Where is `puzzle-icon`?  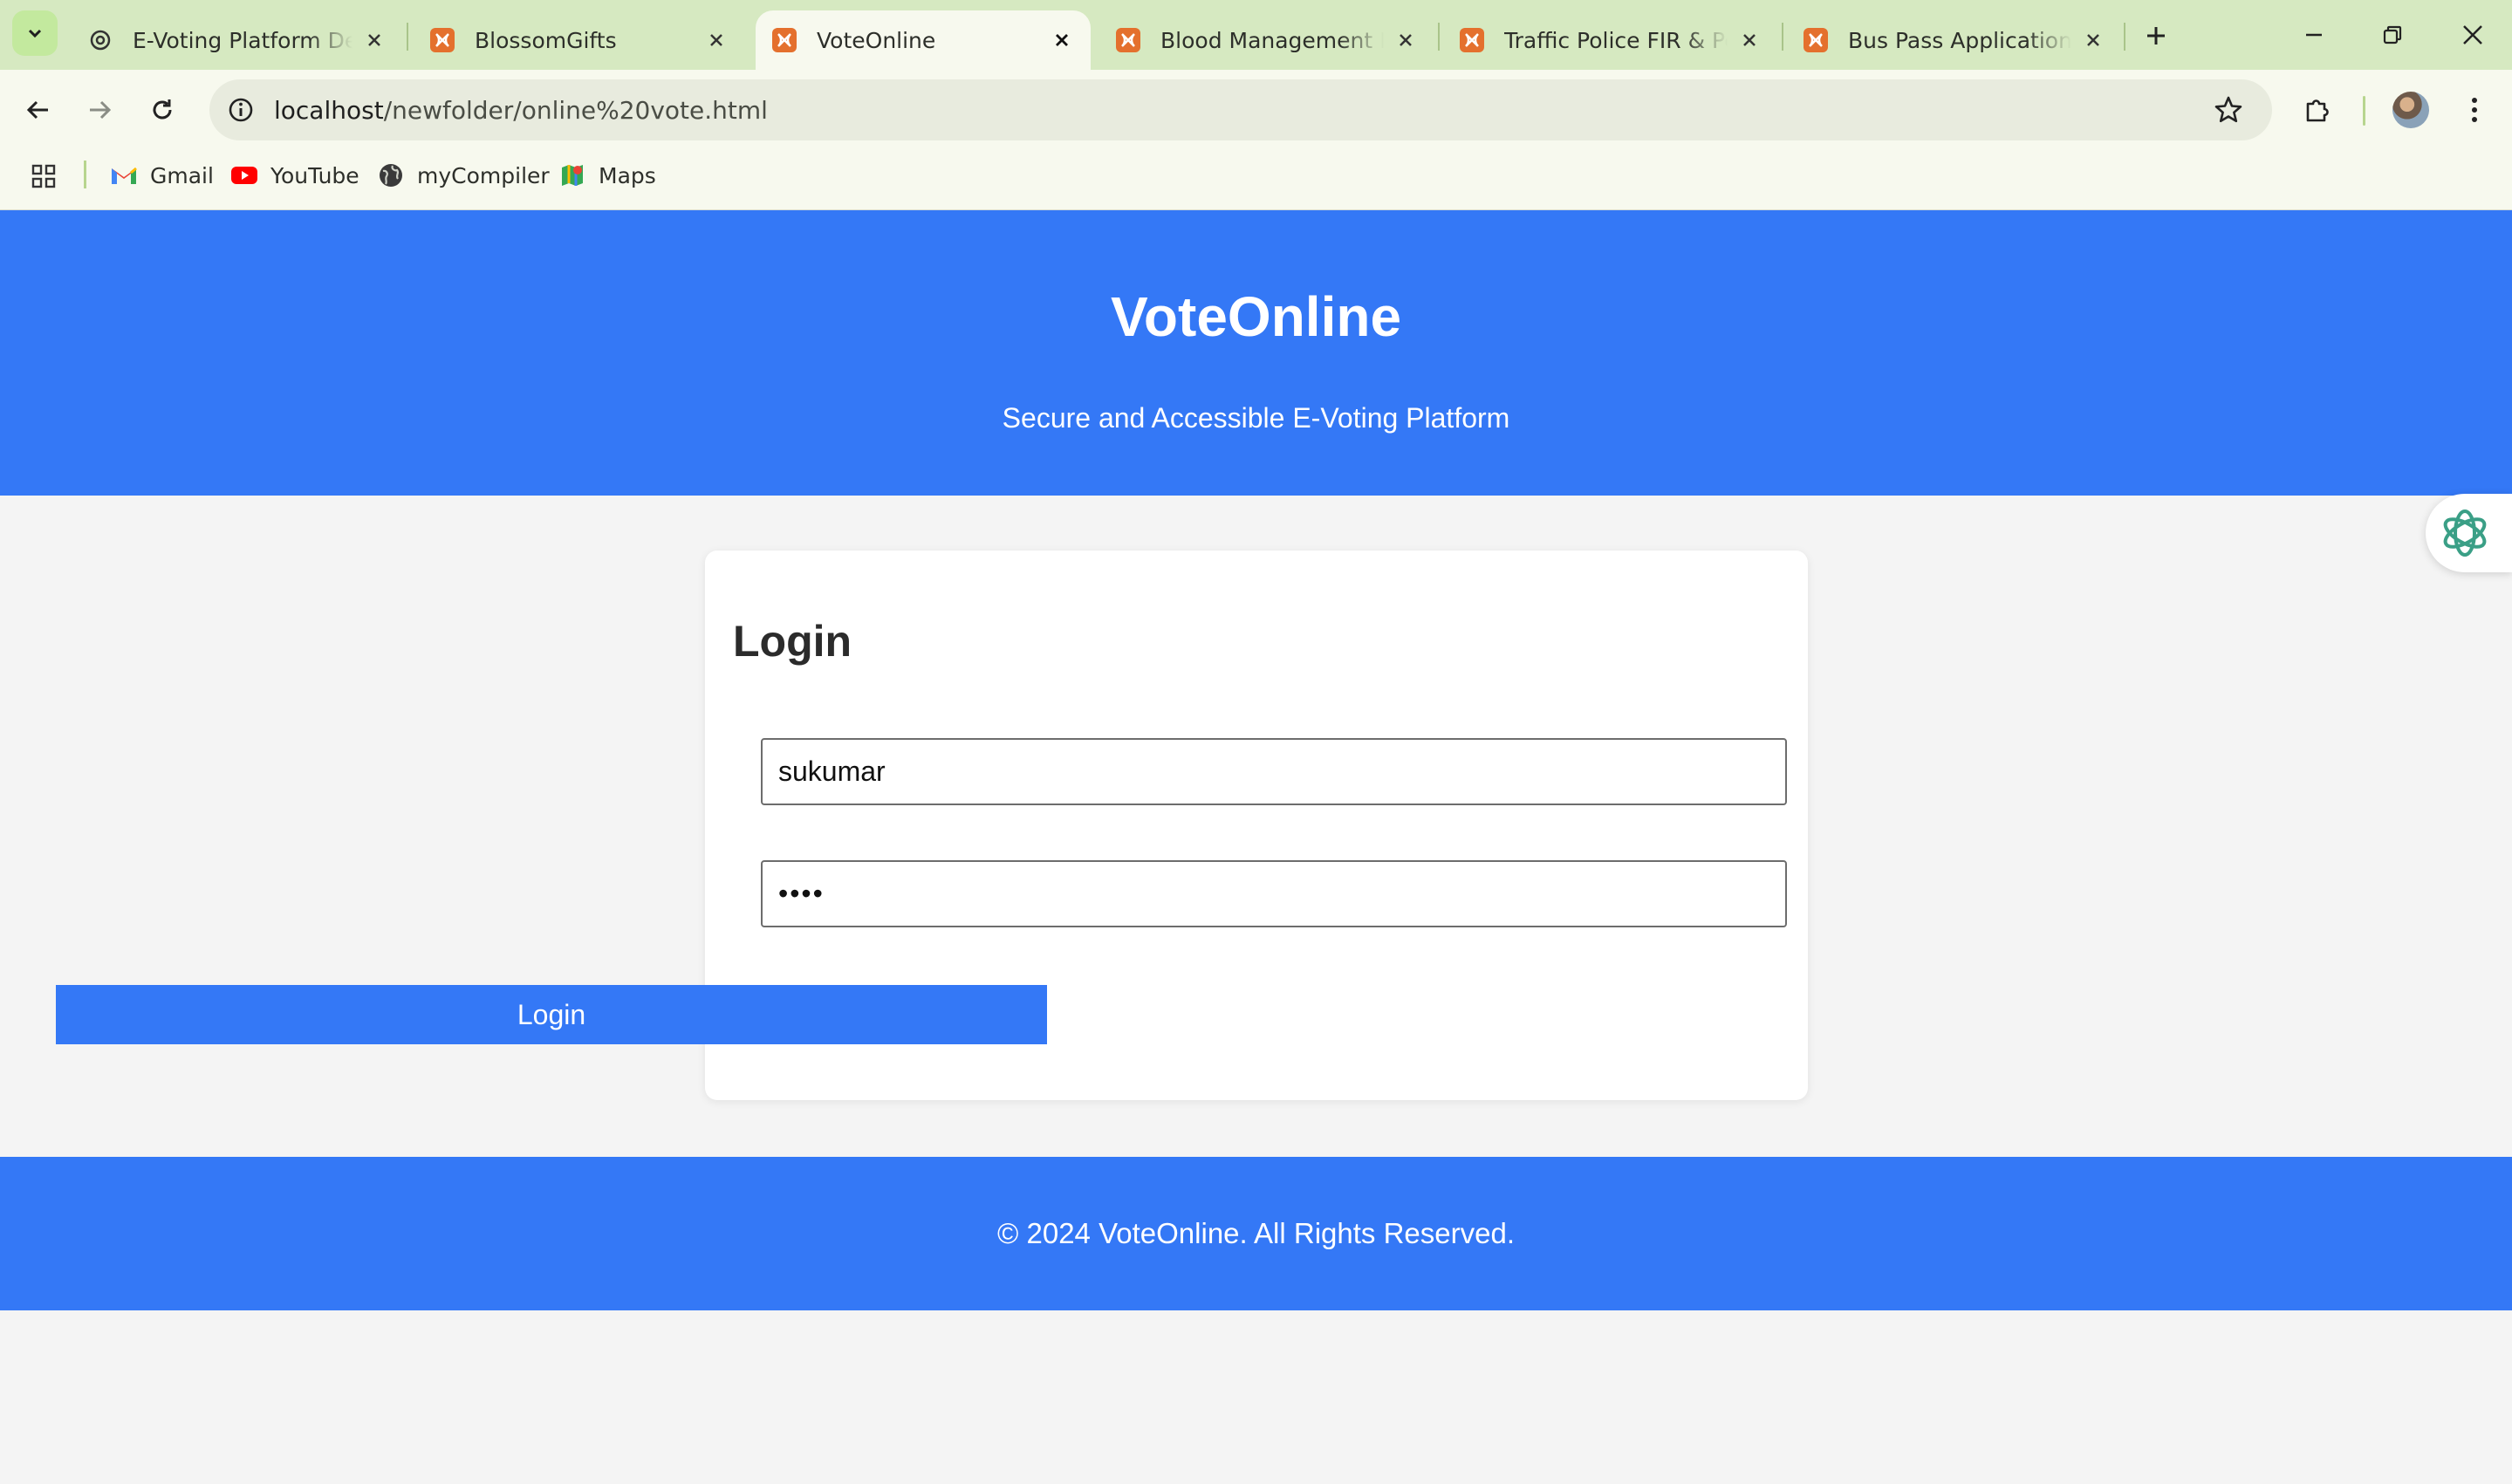 puzzle-icon is located at coordinates (2317, 110).